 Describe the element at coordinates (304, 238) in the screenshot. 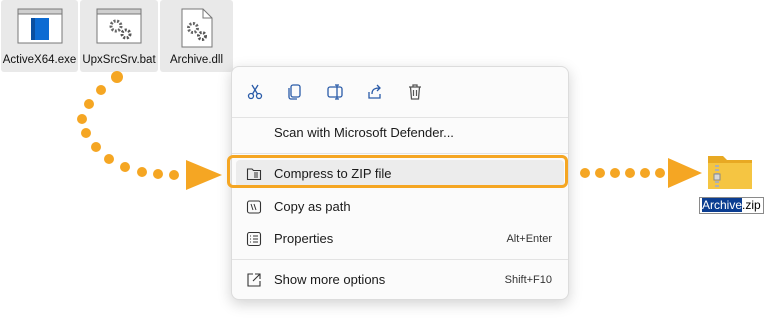

I see `menu-item-label: Properties` at that location.